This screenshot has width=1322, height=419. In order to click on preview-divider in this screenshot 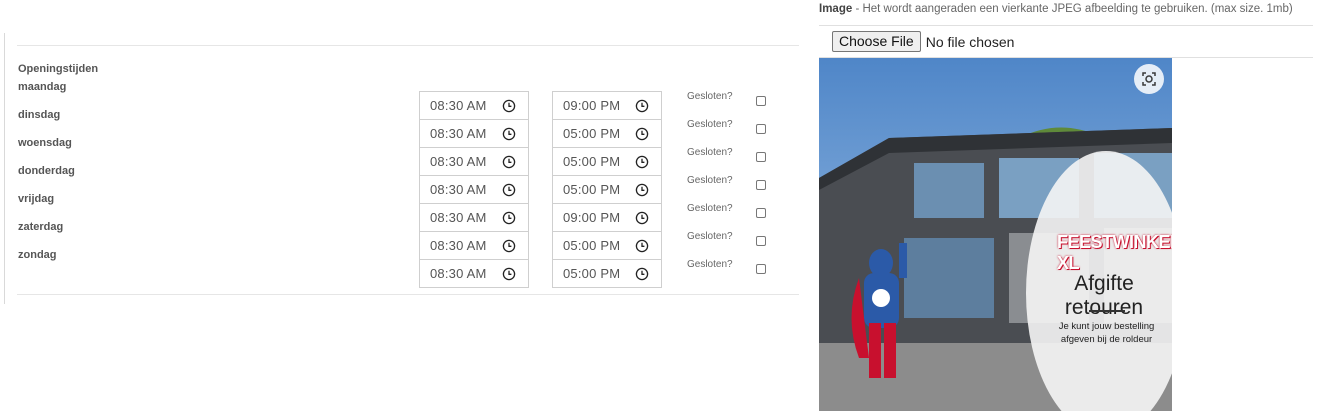, I will do `click(1107, 311)`.